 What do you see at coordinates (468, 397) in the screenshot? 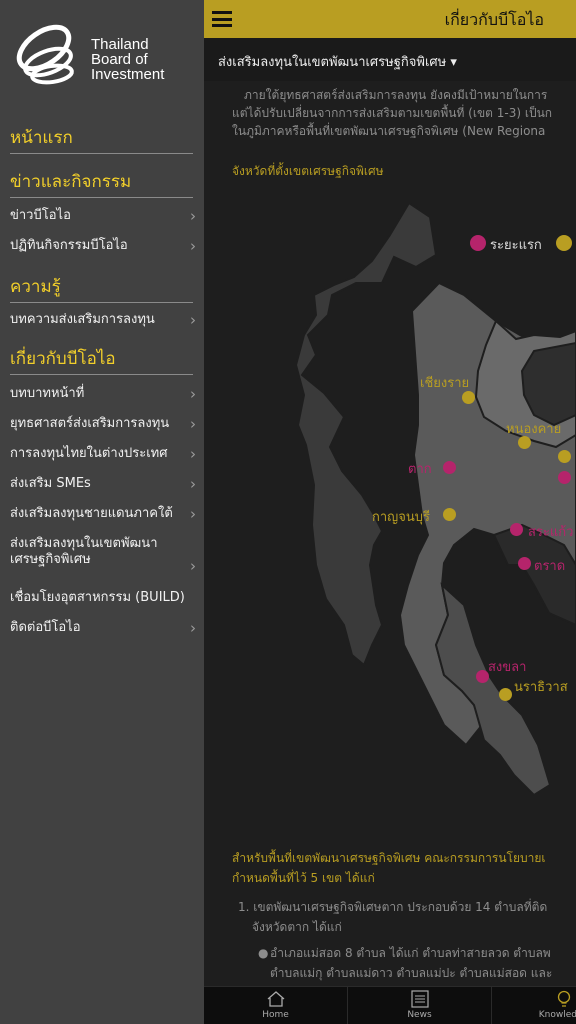
I see `pin-chiangrai` at bounding box center [468, 397].